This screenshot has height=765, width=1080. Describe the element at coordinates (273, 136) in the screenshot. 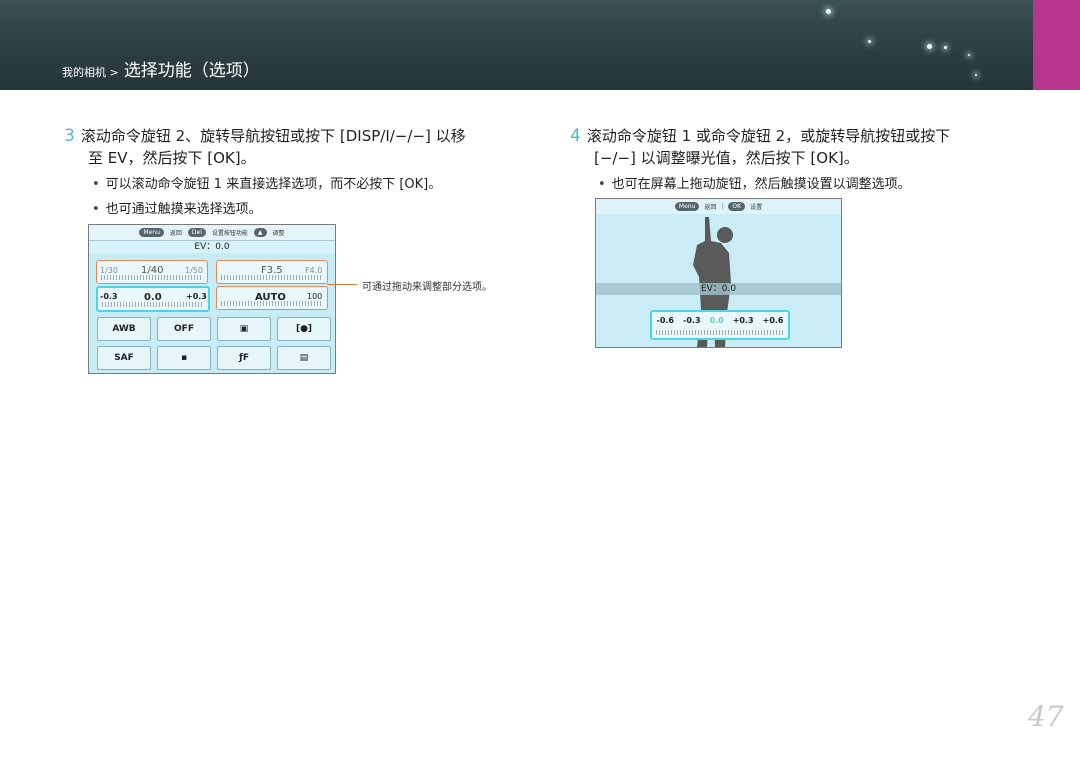

I see `step-text: 滚动命令旋钮 2、旋转导航按钮或按下 [DISP/I/−/−] 以移` at that location.